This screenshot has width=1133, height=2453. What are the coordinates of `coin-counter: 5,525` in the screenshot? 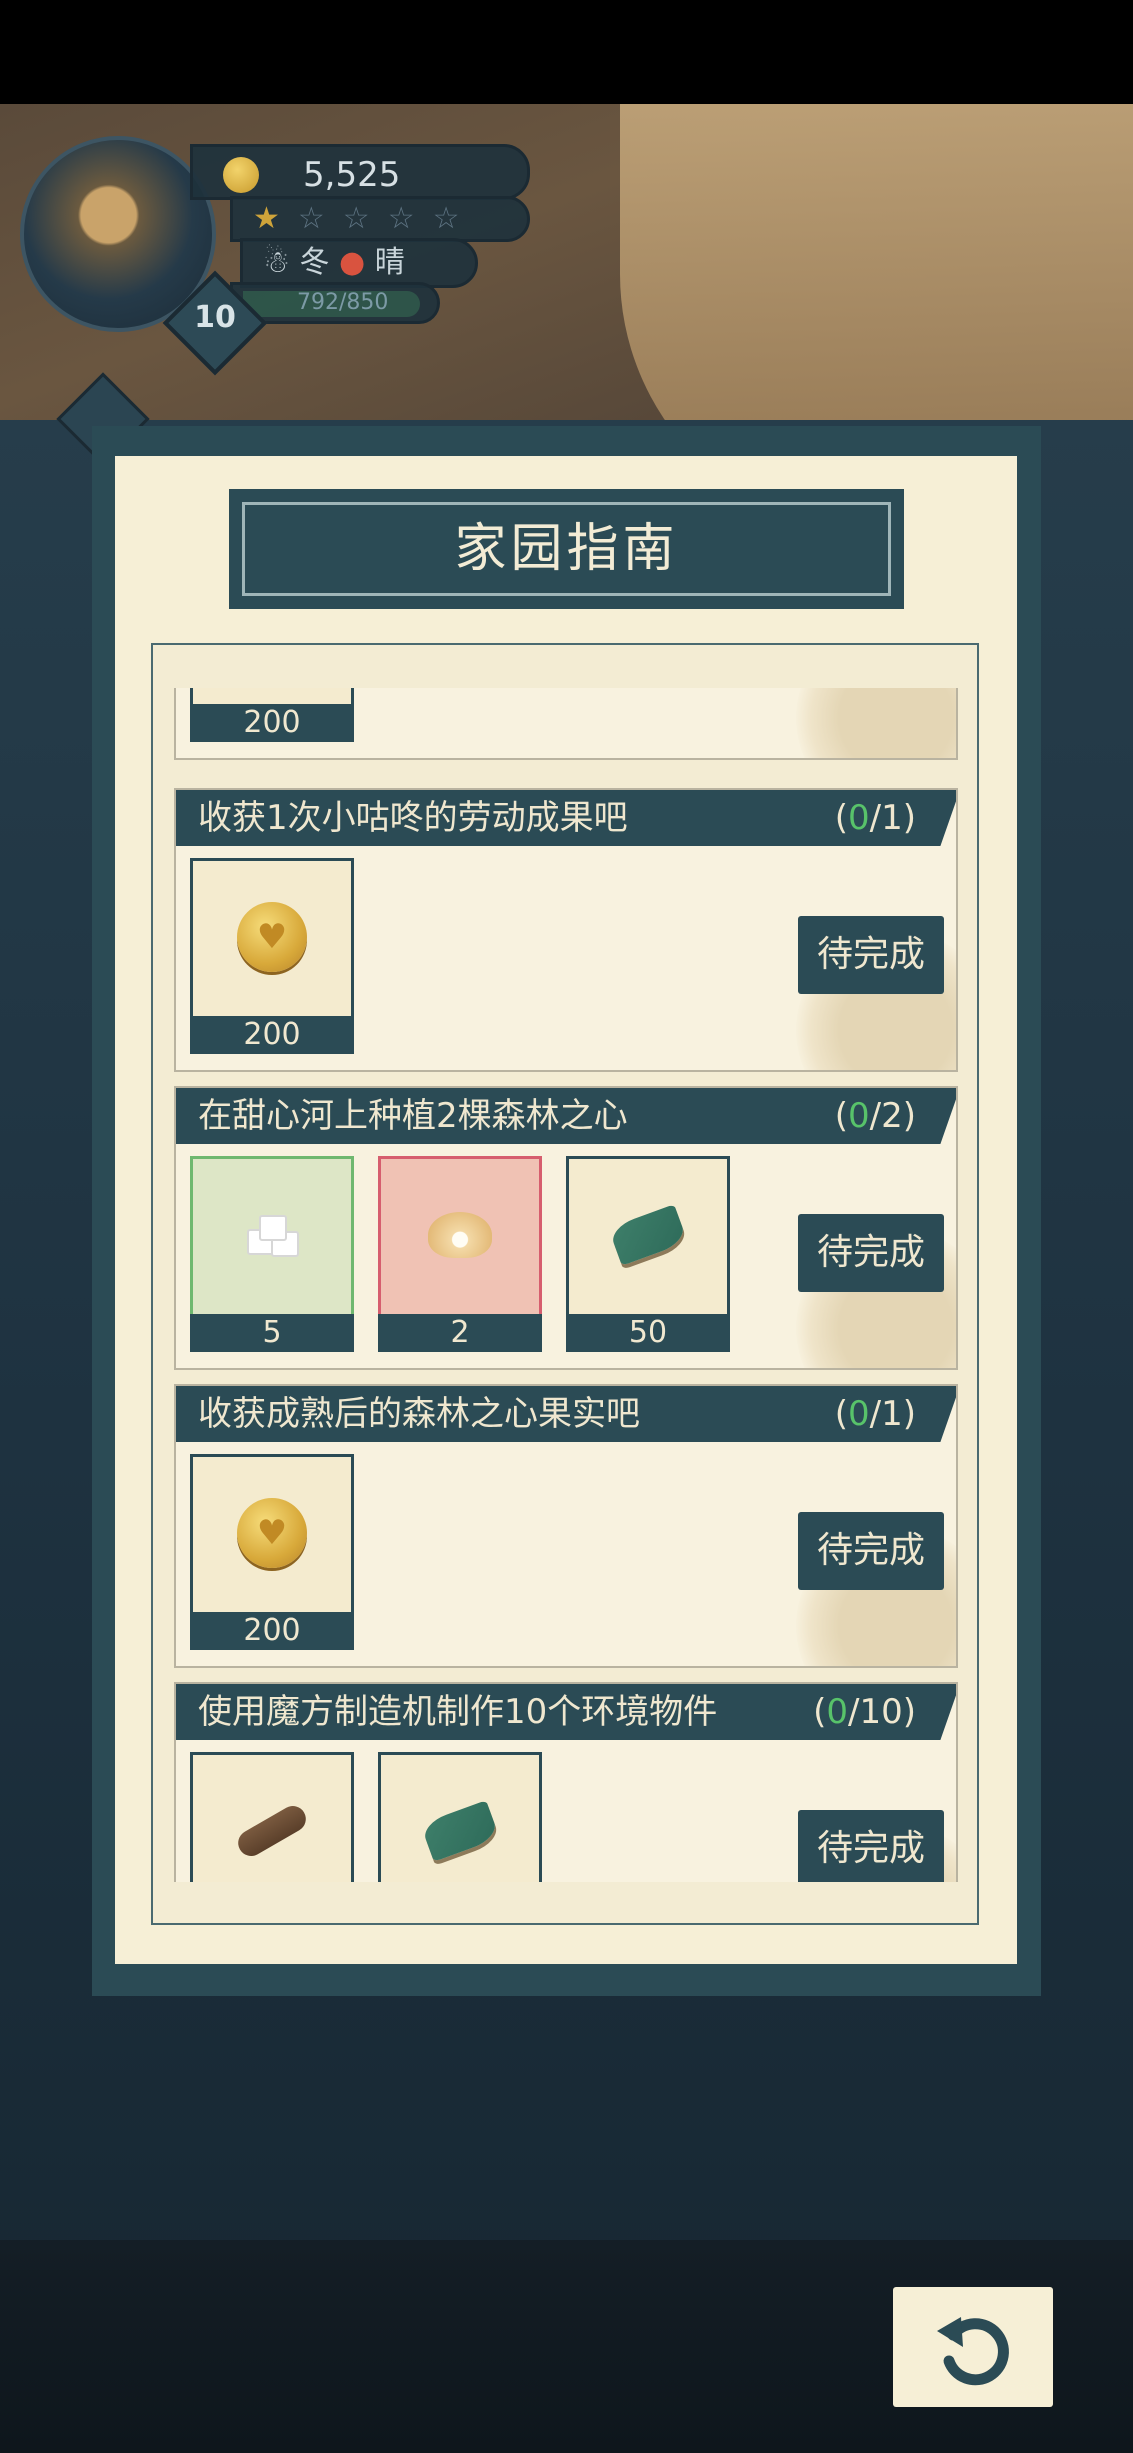 It's located at (360, 172).